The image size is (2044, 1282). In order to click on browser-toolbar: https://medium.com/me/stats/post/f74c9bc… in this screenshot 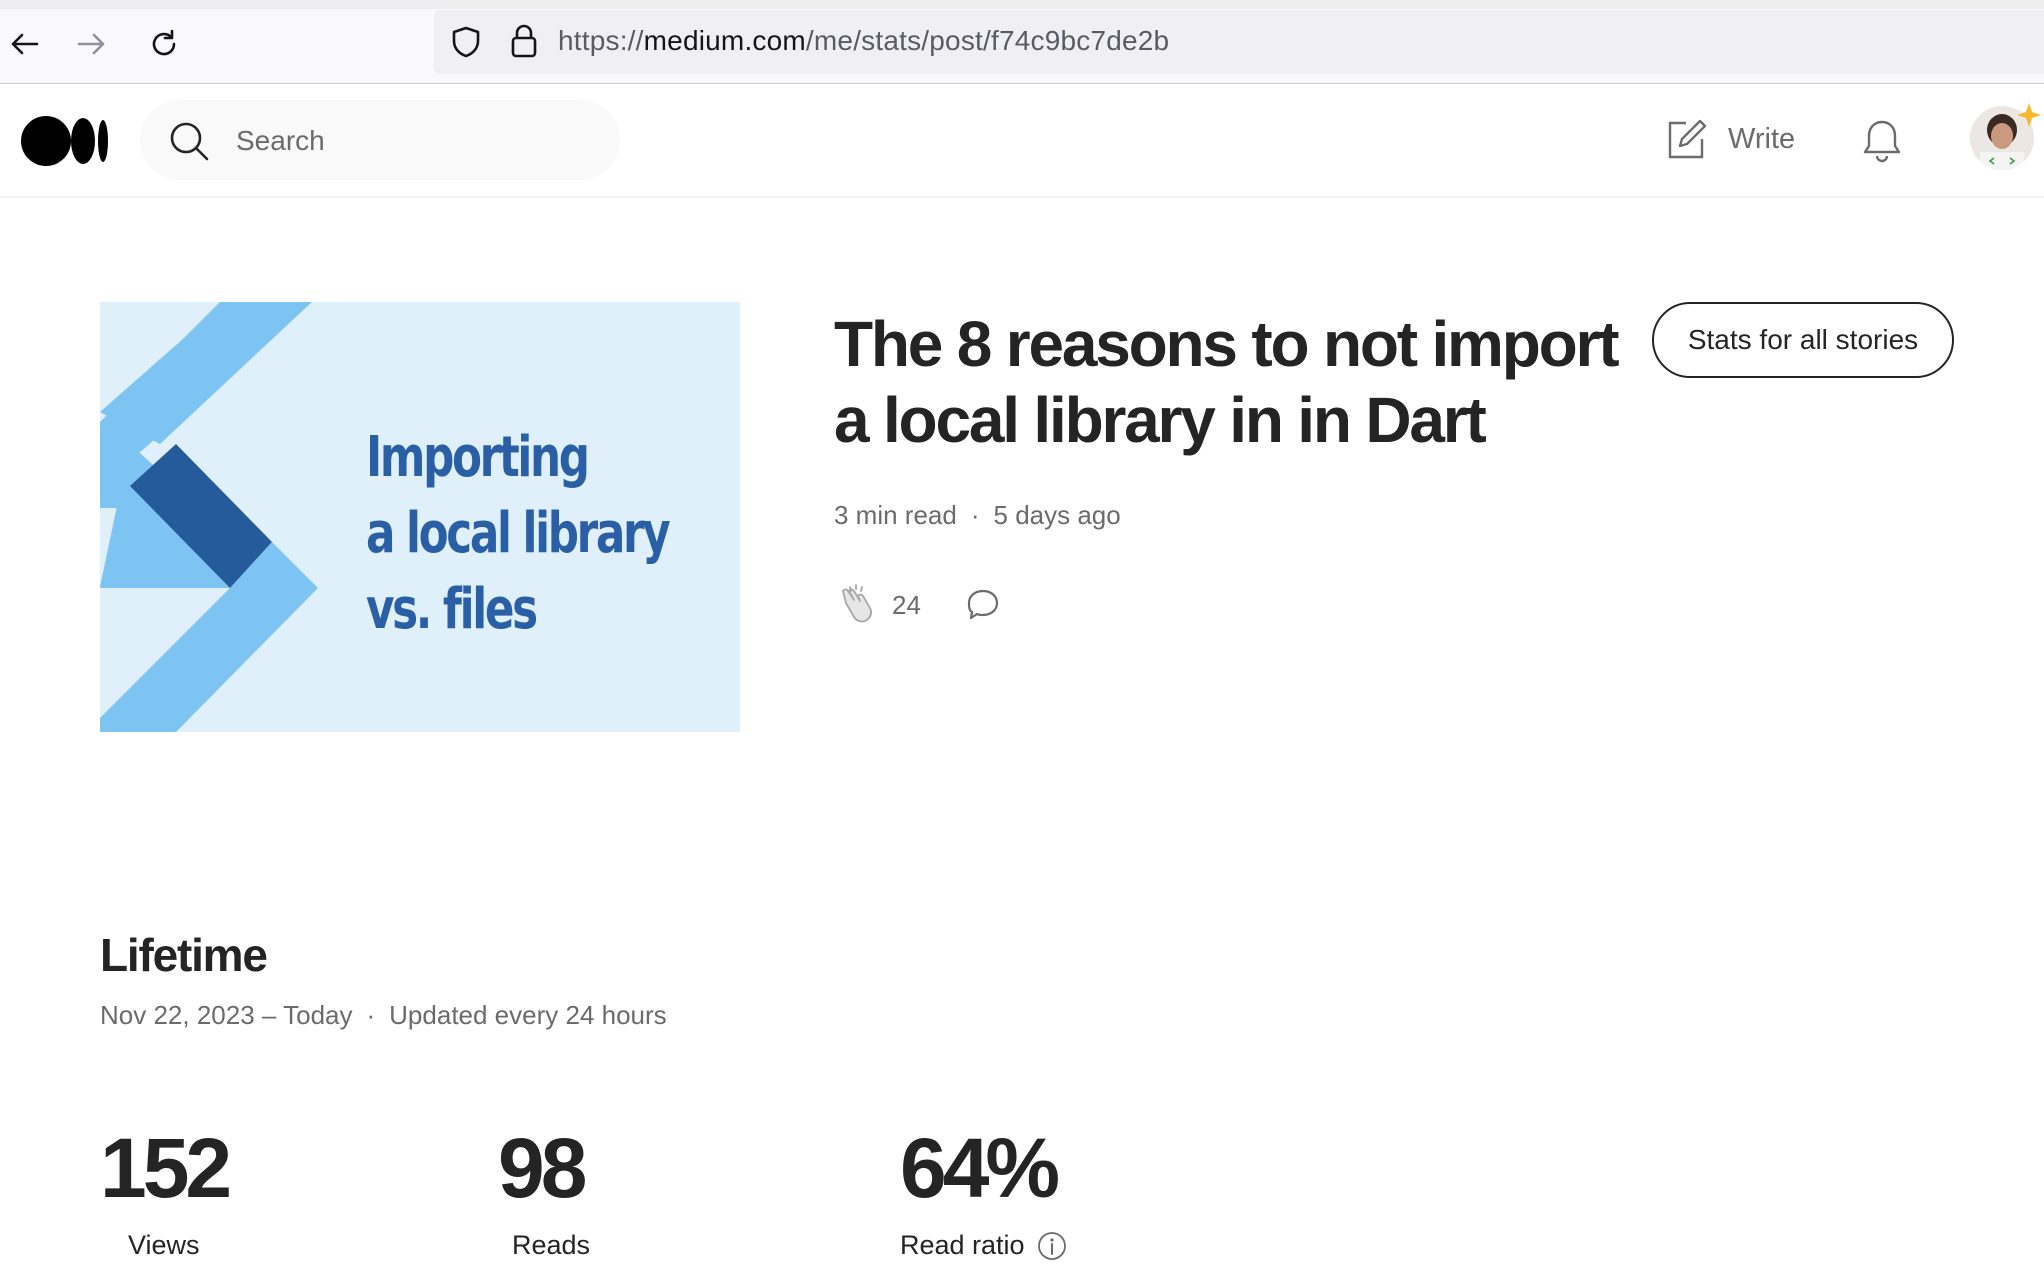, I will do `click(1022, 42)`.